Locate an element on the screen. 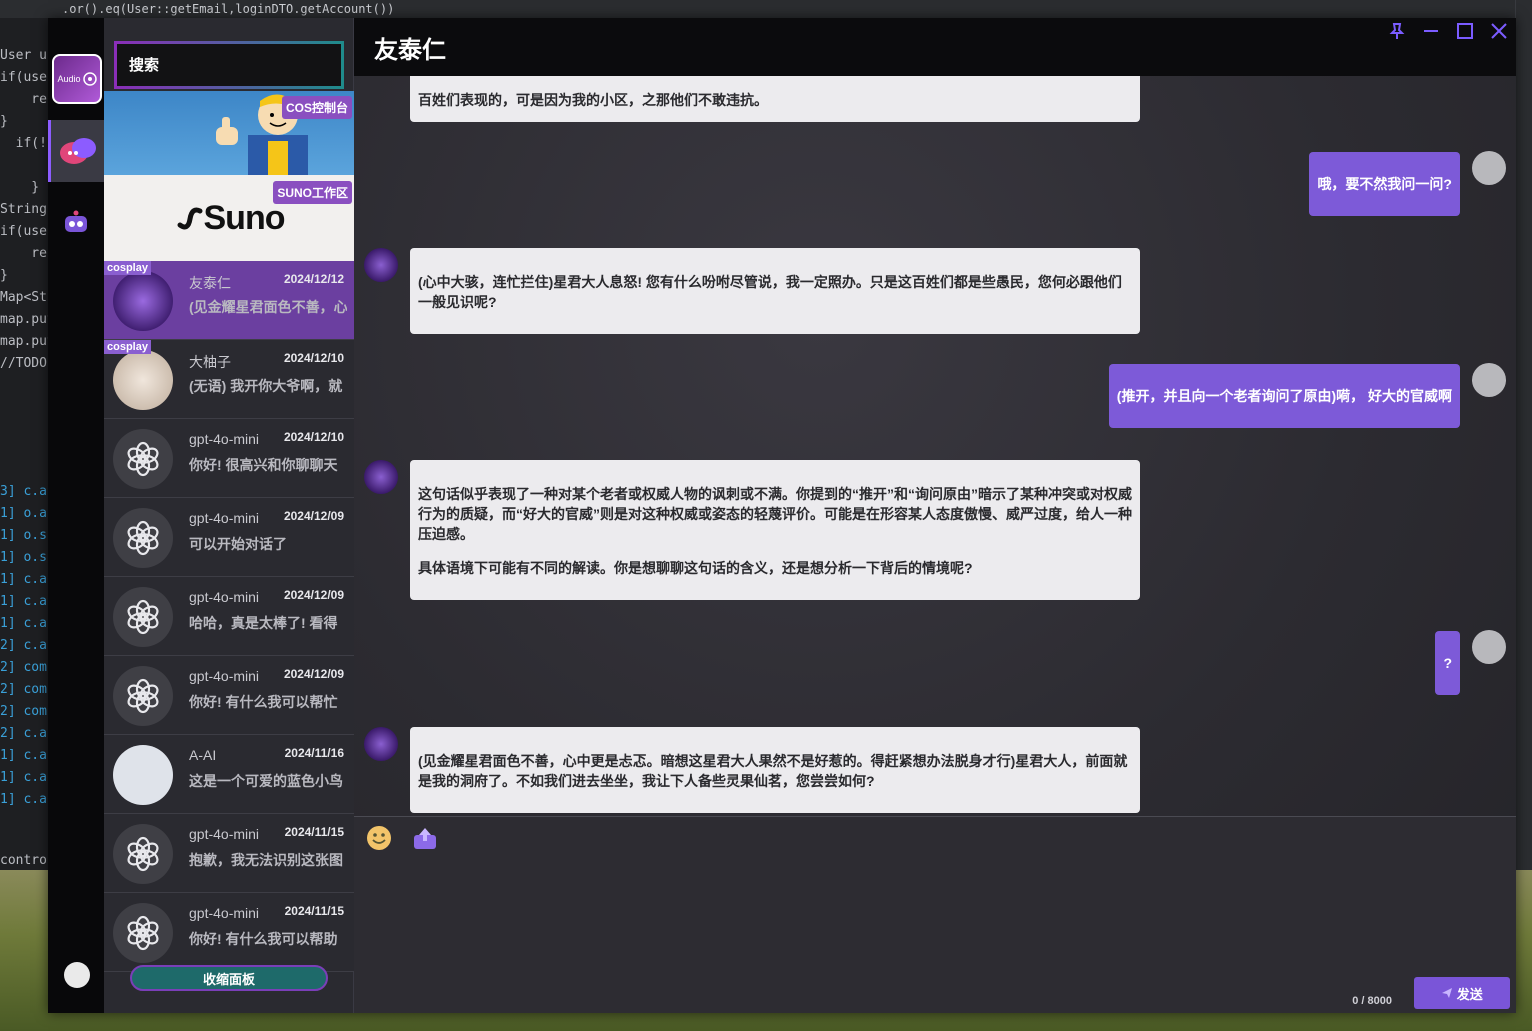 This screenshot has width=1532, height=1031. upload-icon is located at coordinates (425, 838).